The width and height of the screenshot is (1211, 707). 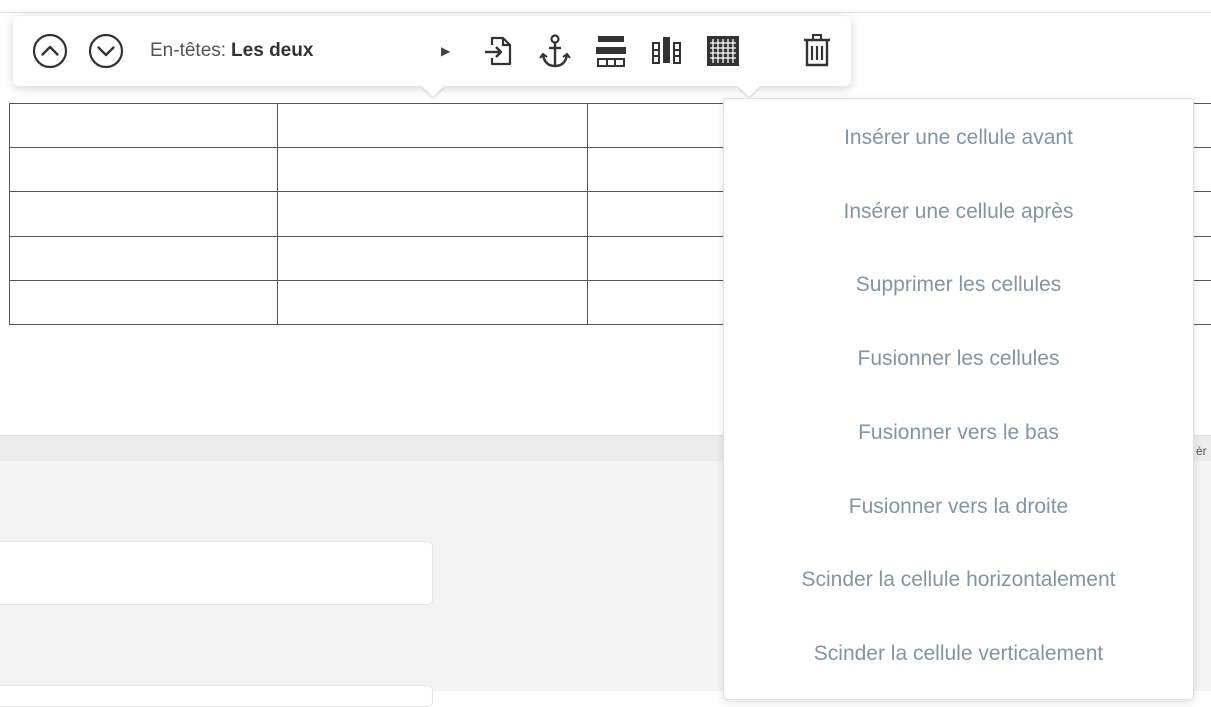 I want to click on table-cells-button, so click(x=723, y=51).